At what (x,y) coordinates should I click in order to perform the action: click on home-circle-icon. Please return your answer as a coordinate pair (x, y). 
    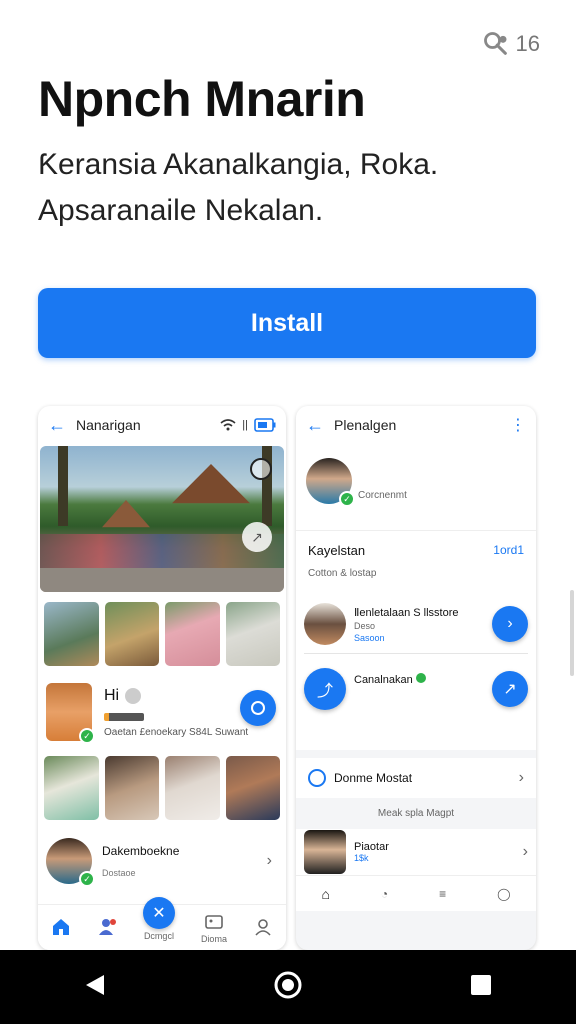
    Looking at the image, I should click on (288, 987).